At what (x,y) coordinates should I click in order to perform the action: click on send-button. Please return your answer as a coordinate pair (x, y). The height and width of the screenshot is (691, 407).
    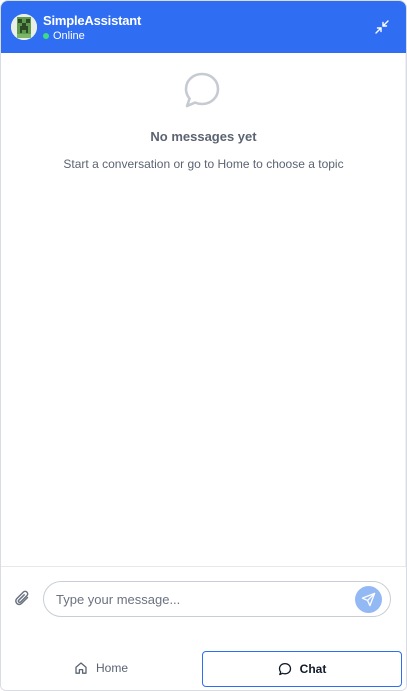
    Looking at the image, I should click on (368, 599).